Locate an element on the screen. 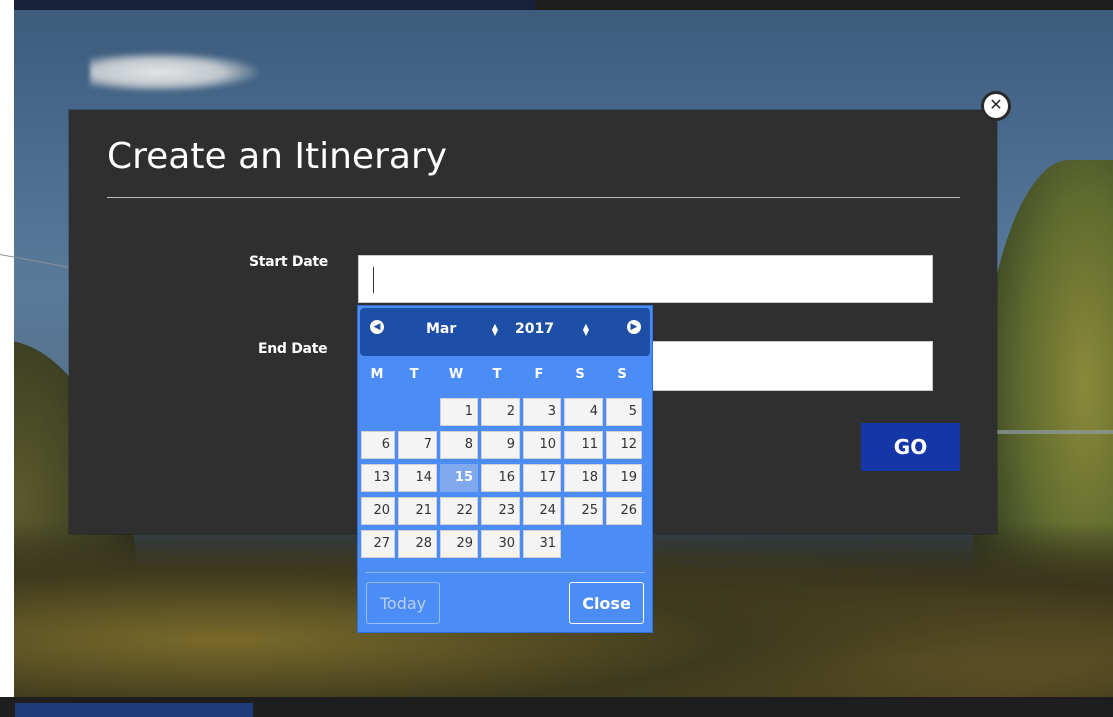  day-cell: 7 is located at coordinates (417, 445).